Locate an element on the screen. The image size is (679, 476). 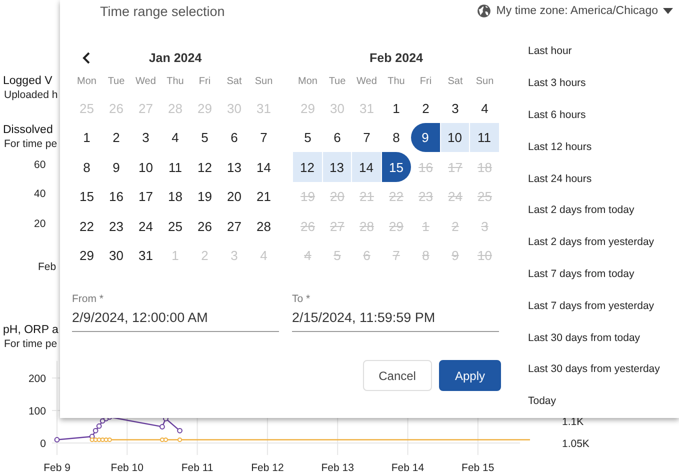
axis-tick-label: Feb 11 is located at coordinates (197, 468).